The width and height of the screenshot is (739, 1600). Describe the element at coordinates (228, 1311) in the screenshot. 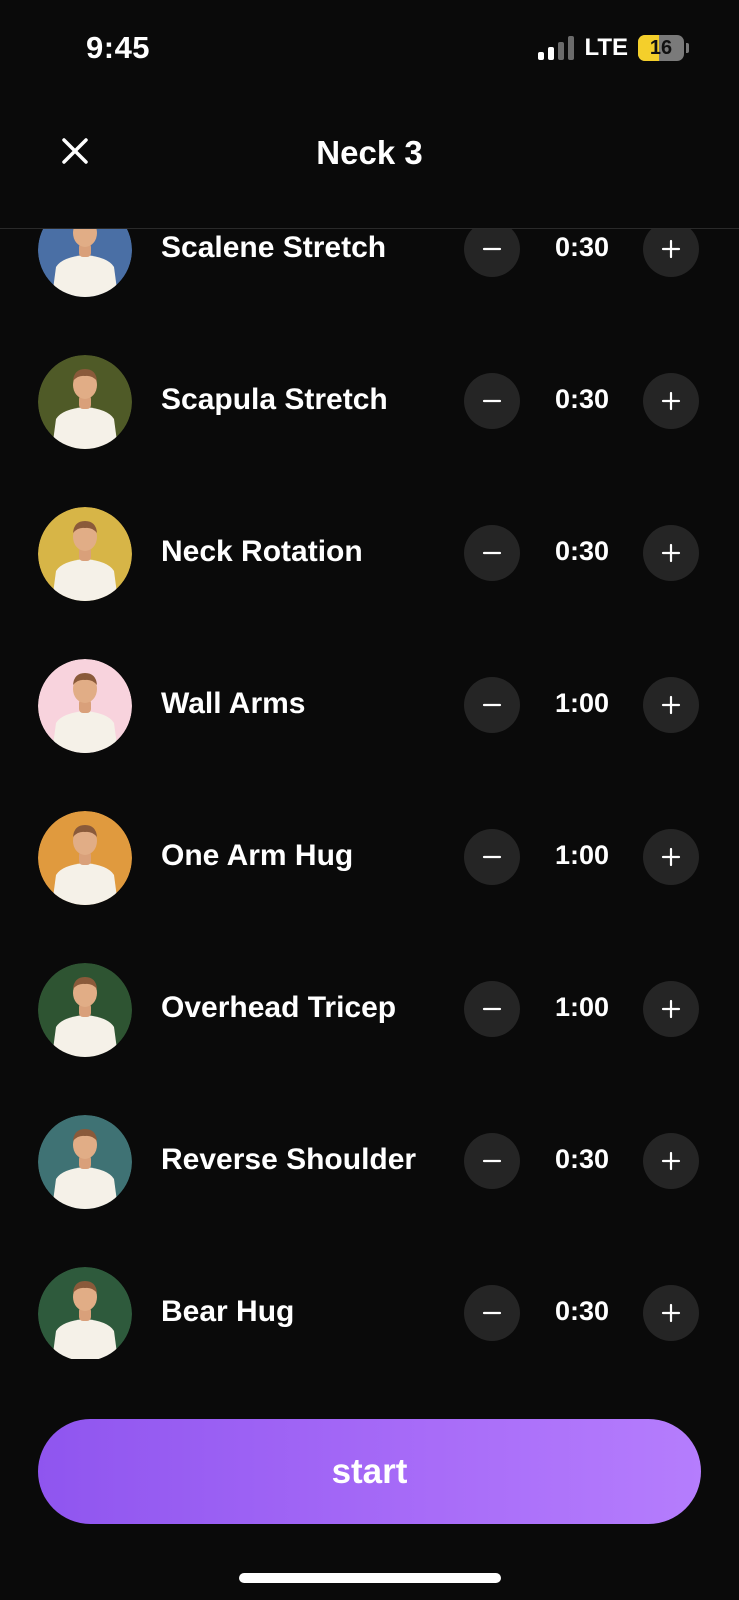

I see `exercise-name: Bear Hug` at that location.